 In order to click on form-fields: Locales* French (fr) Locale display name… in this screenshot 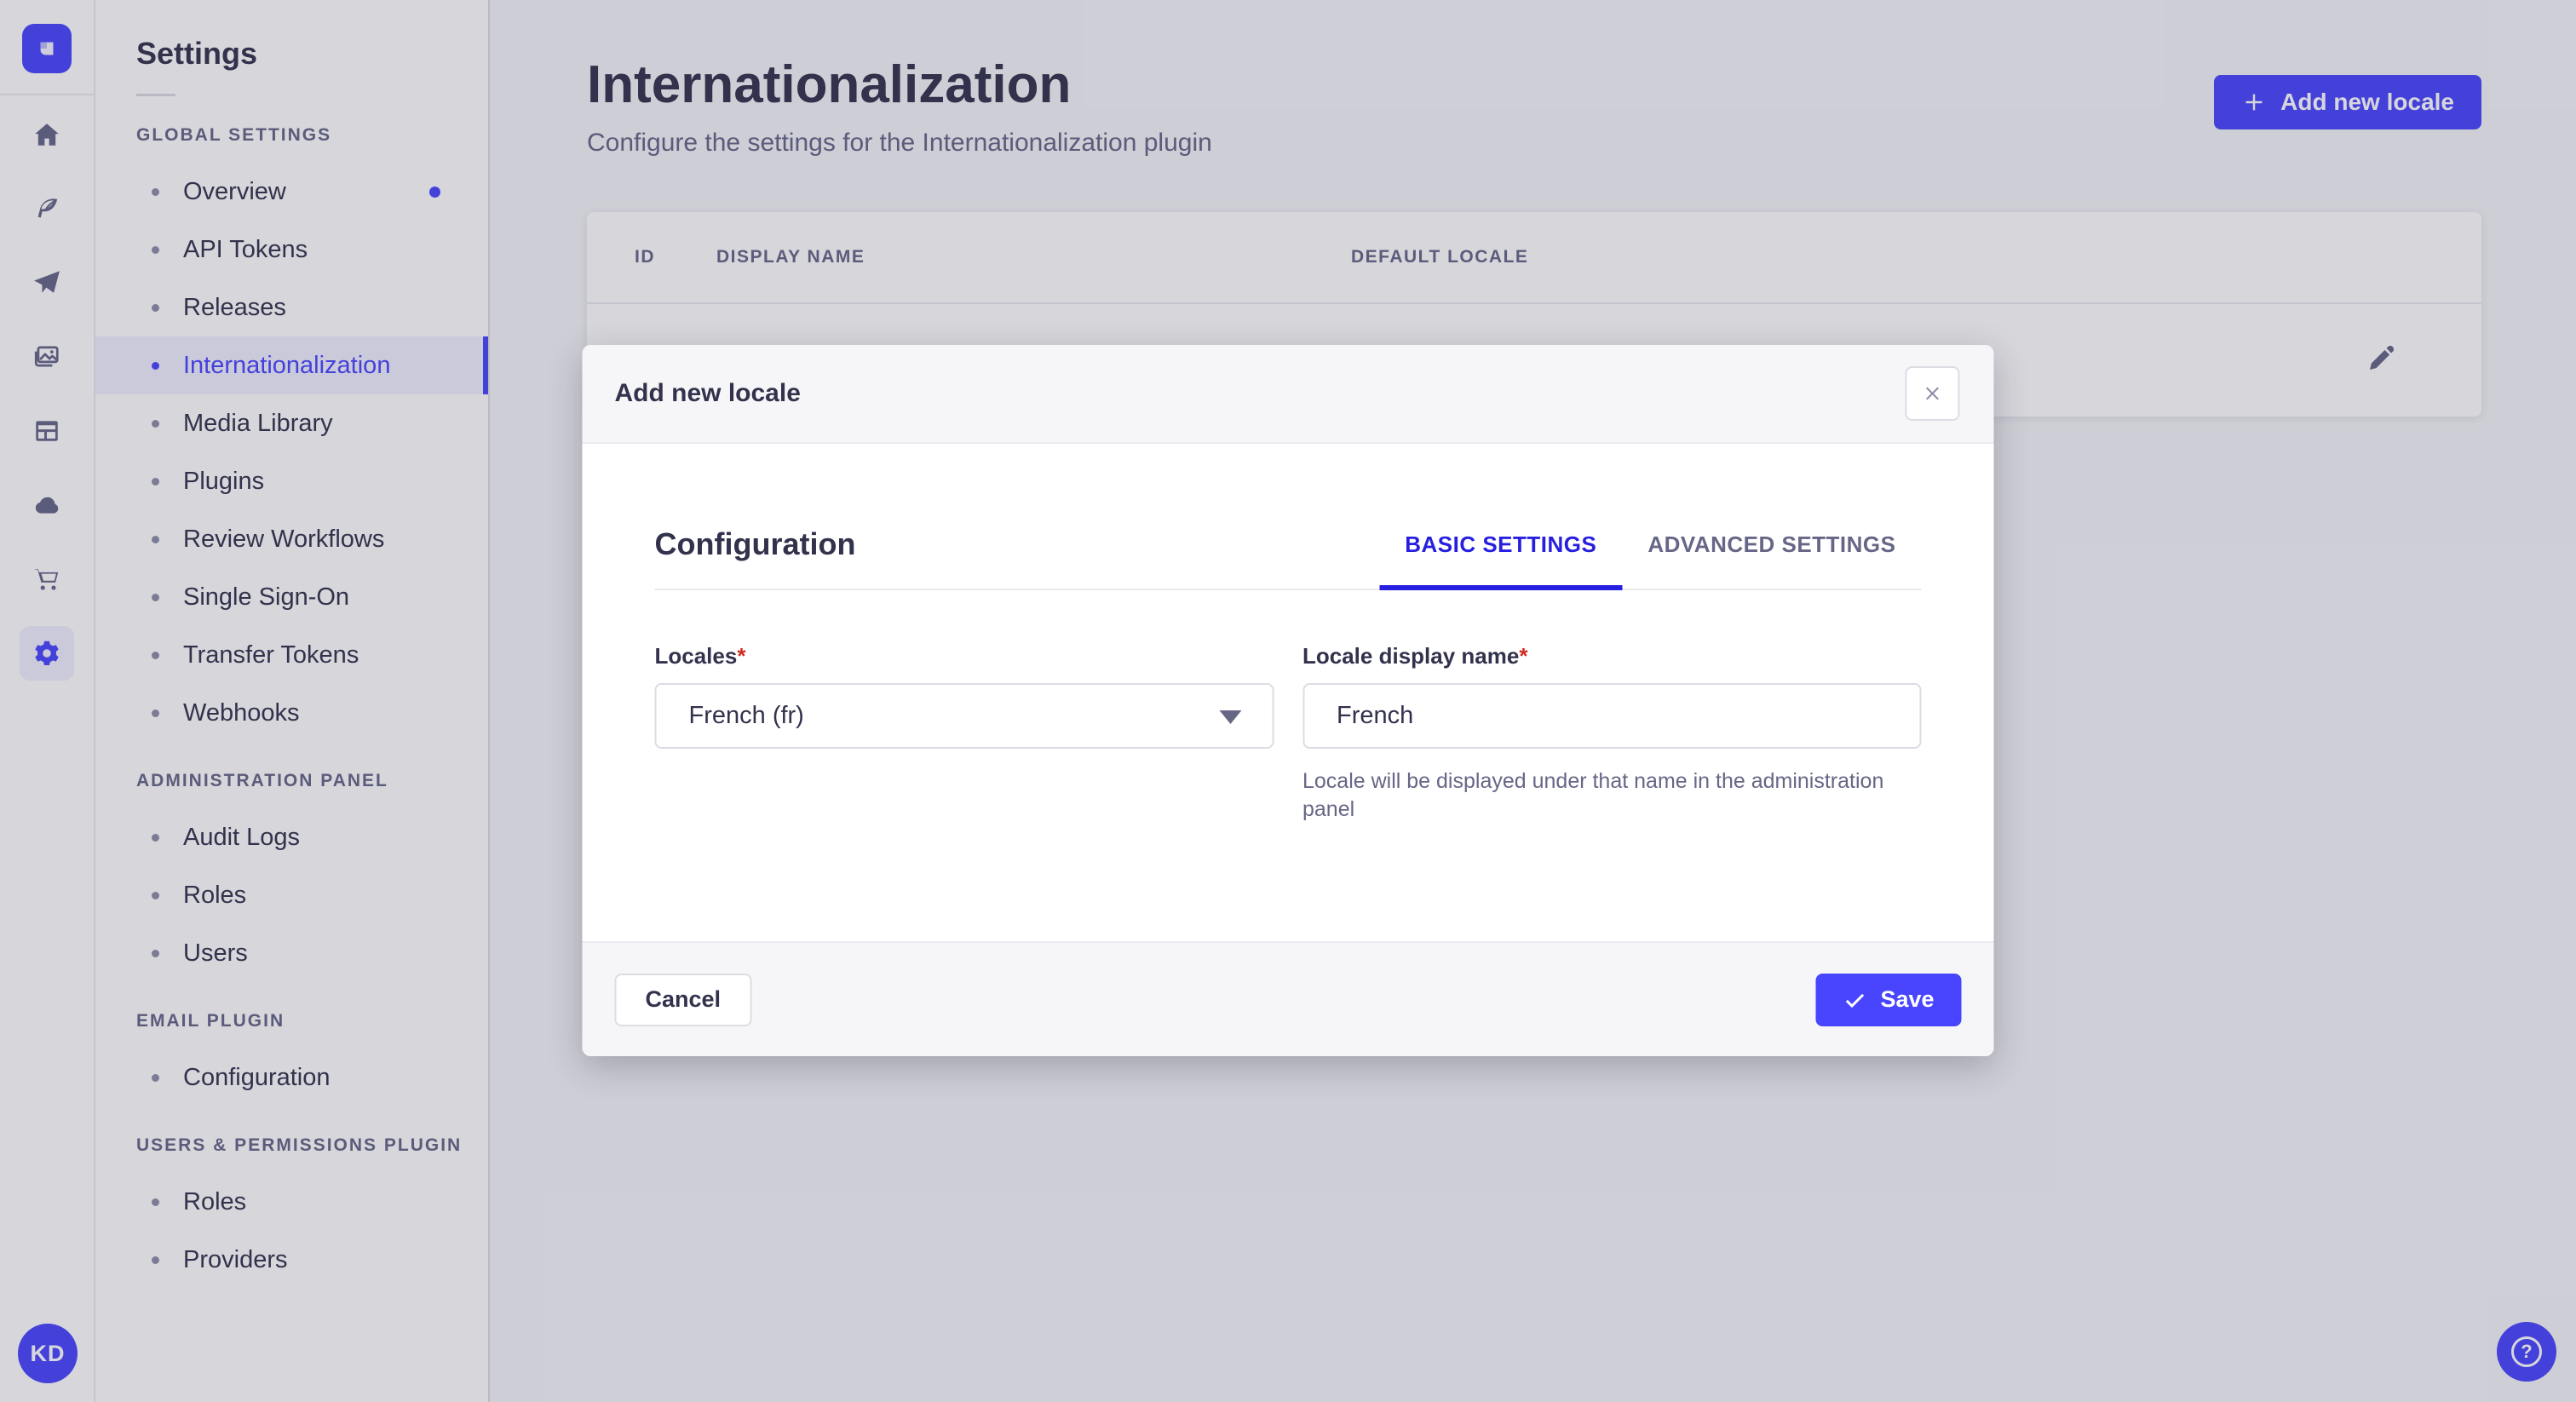, I will do `click(1288, 733)`.